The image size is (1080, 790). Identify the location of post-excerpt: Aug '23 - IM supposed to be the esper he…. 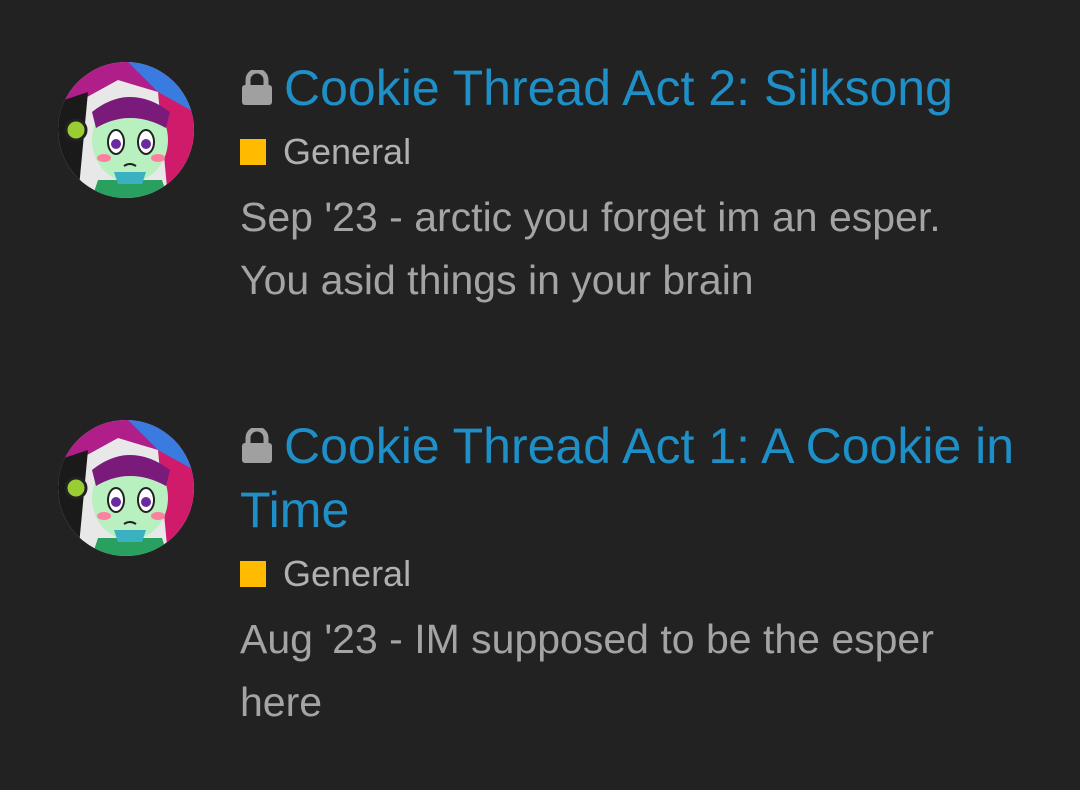
(630, 671).